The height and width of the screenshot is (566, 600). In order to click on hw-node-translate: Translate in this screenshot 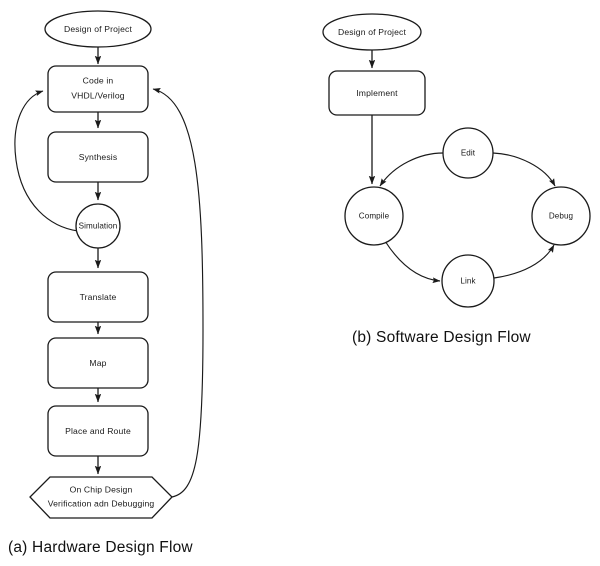, I will do `click(98, 297)`.